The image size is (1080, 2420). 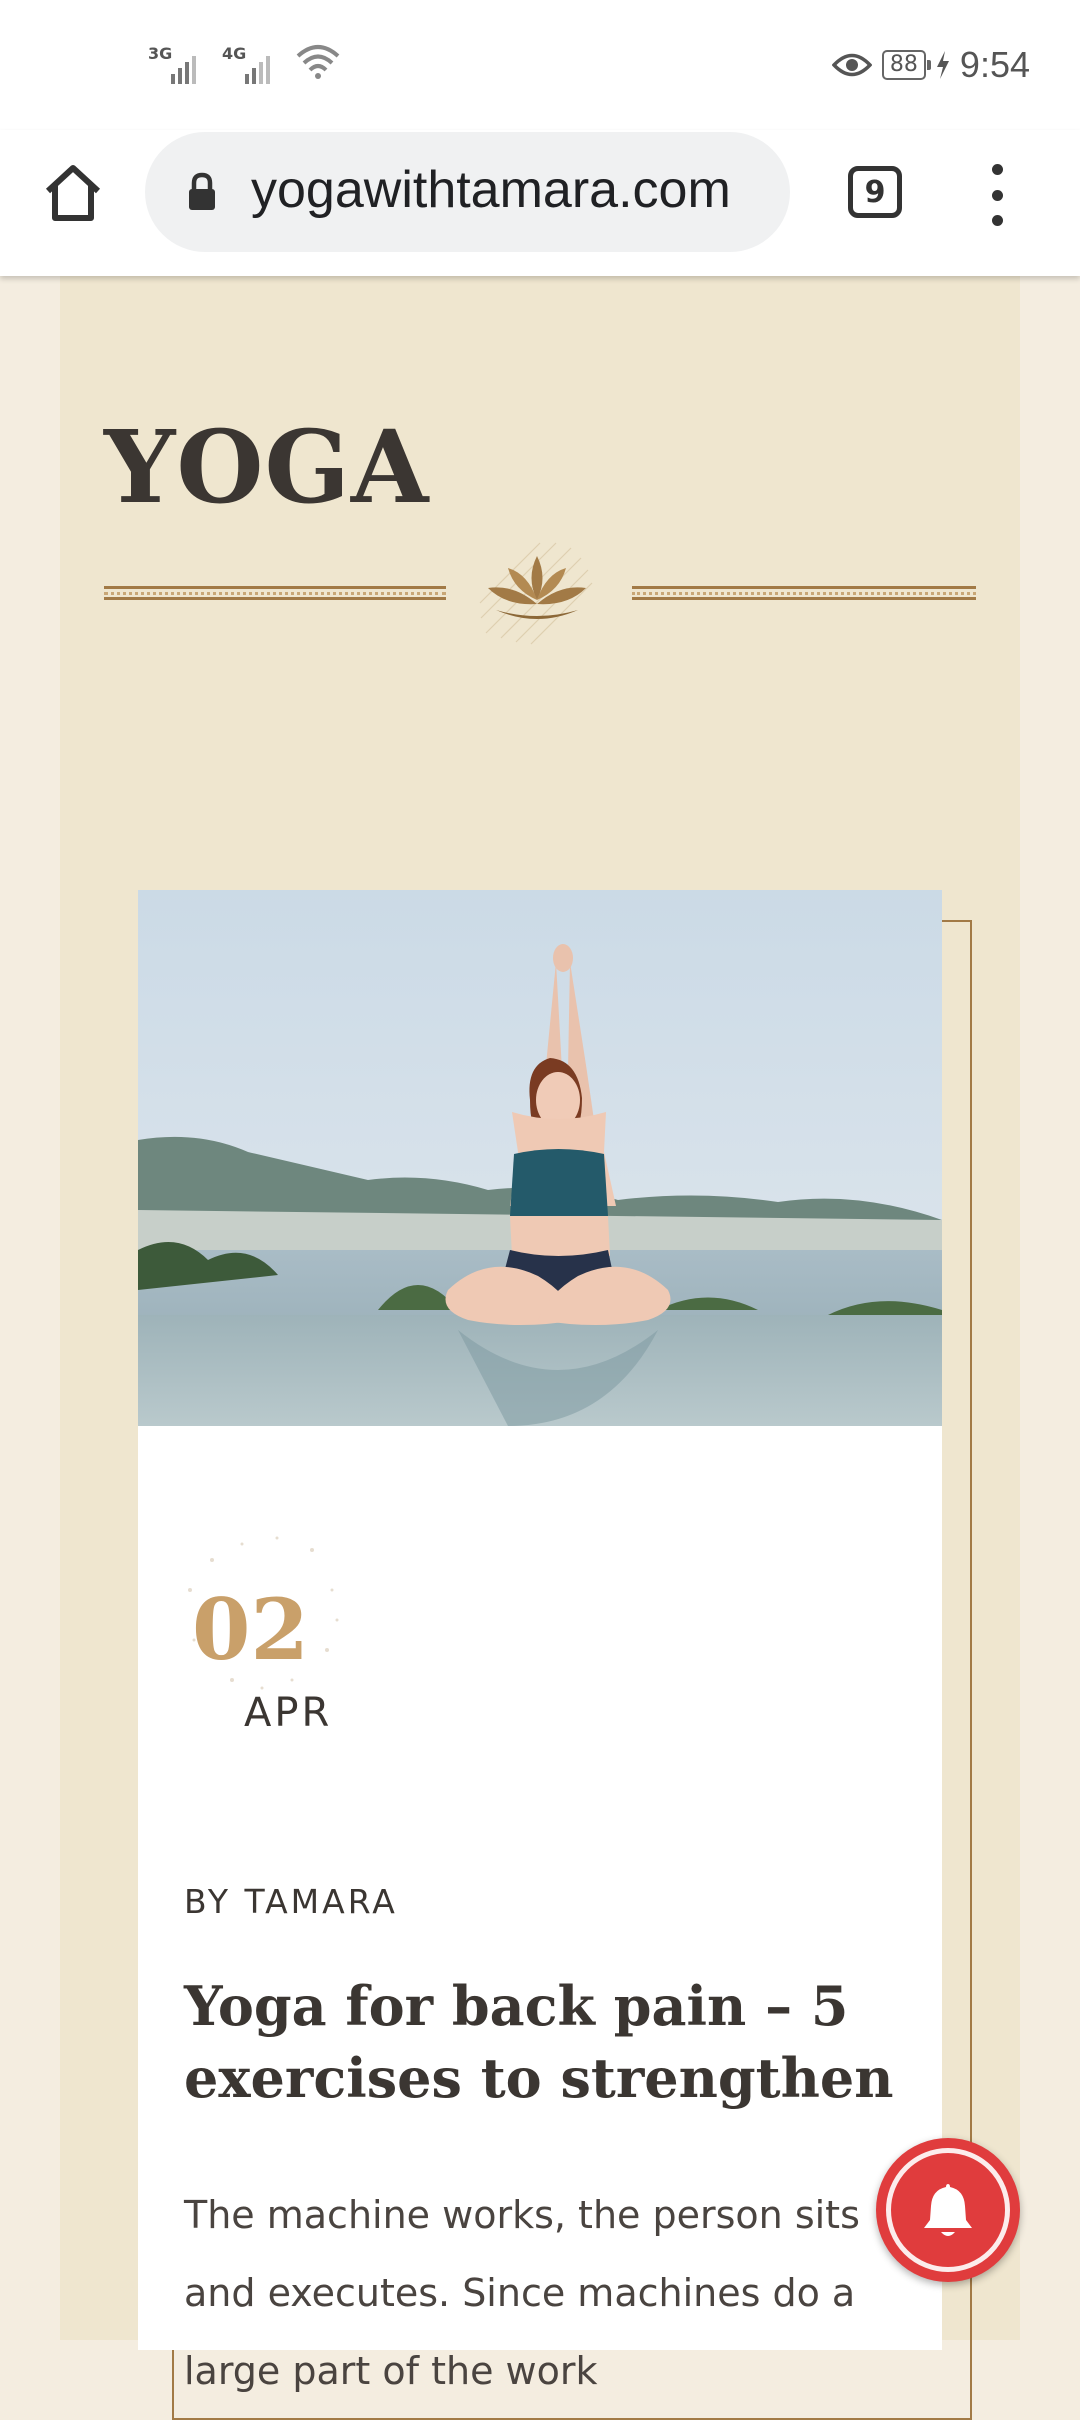 I want to click on notification-bell-button, so click(x=948, y=2210).